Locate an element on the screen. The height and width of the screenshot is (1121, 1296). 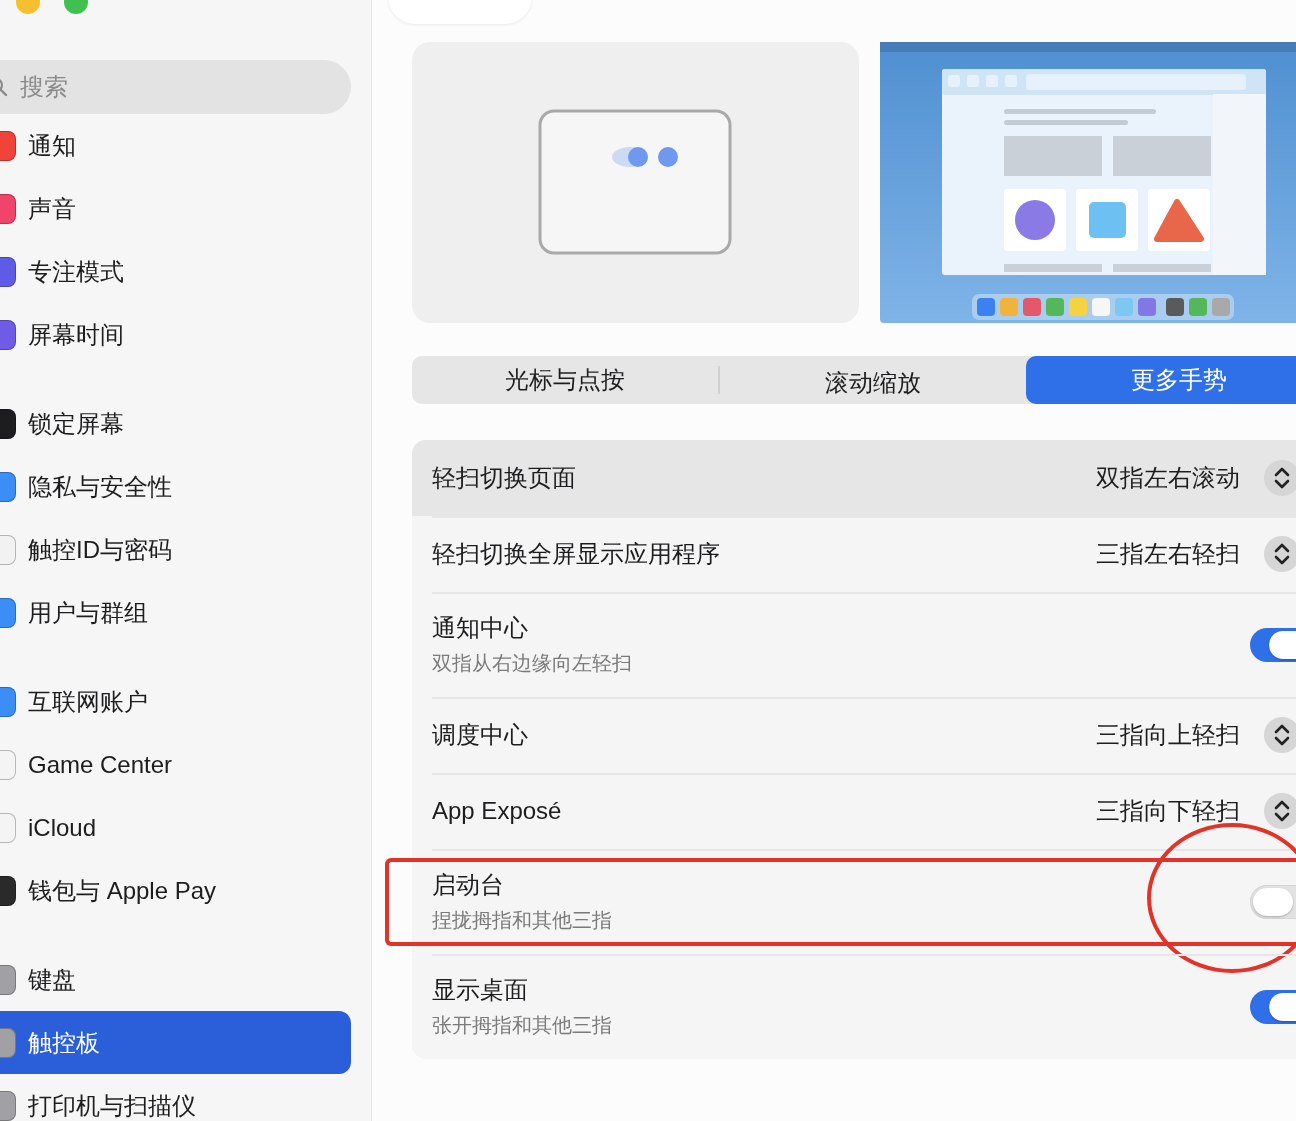
setting-label: 启动台 is located at coordinates (468, 885).